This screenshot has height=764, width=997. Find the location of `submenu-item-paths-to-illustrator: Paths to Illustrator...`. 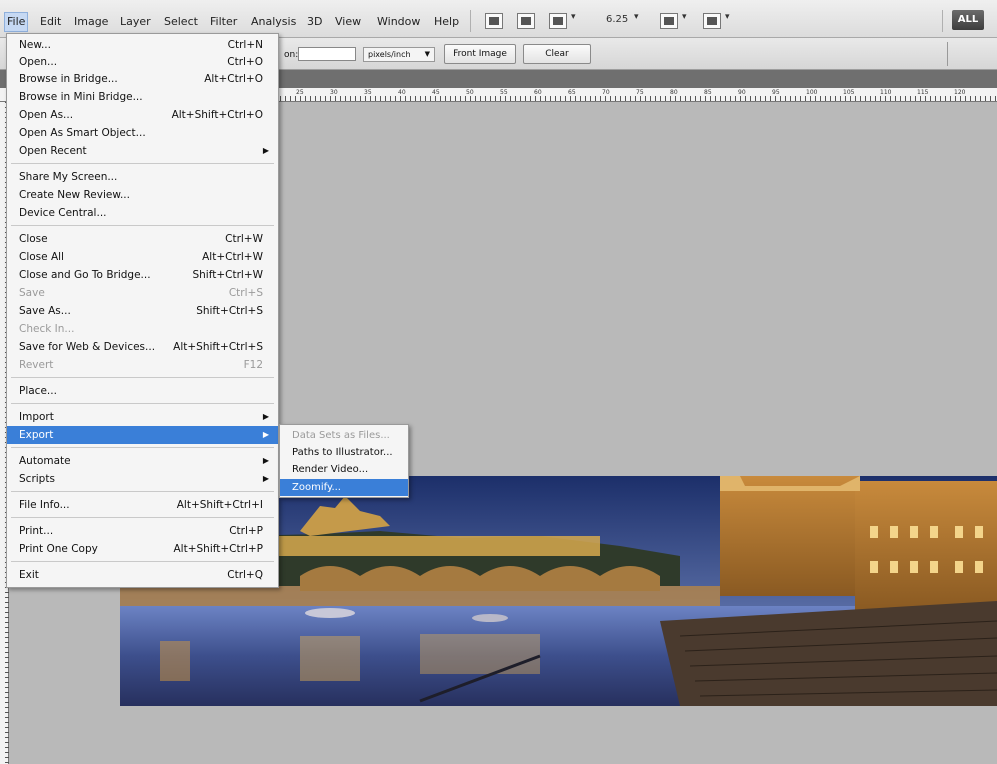

submenu-item-paths-to-illustrator: Paths to Illustrator... is located at coordinates (344, 452).